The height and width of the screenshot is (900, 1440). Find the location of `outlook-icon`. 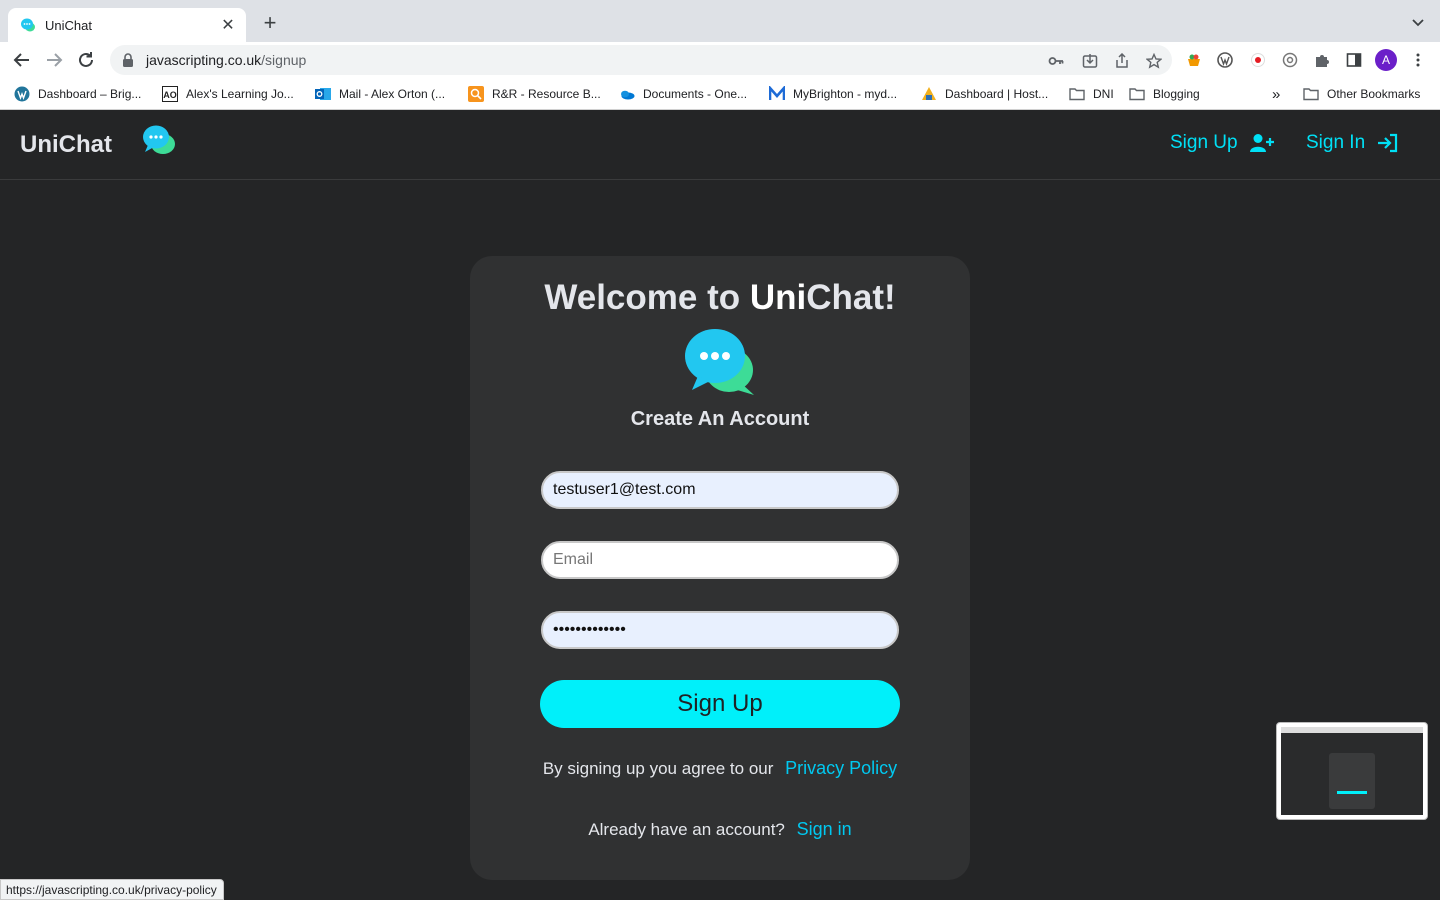

outlook-icon is located at coordinates (323, 94).